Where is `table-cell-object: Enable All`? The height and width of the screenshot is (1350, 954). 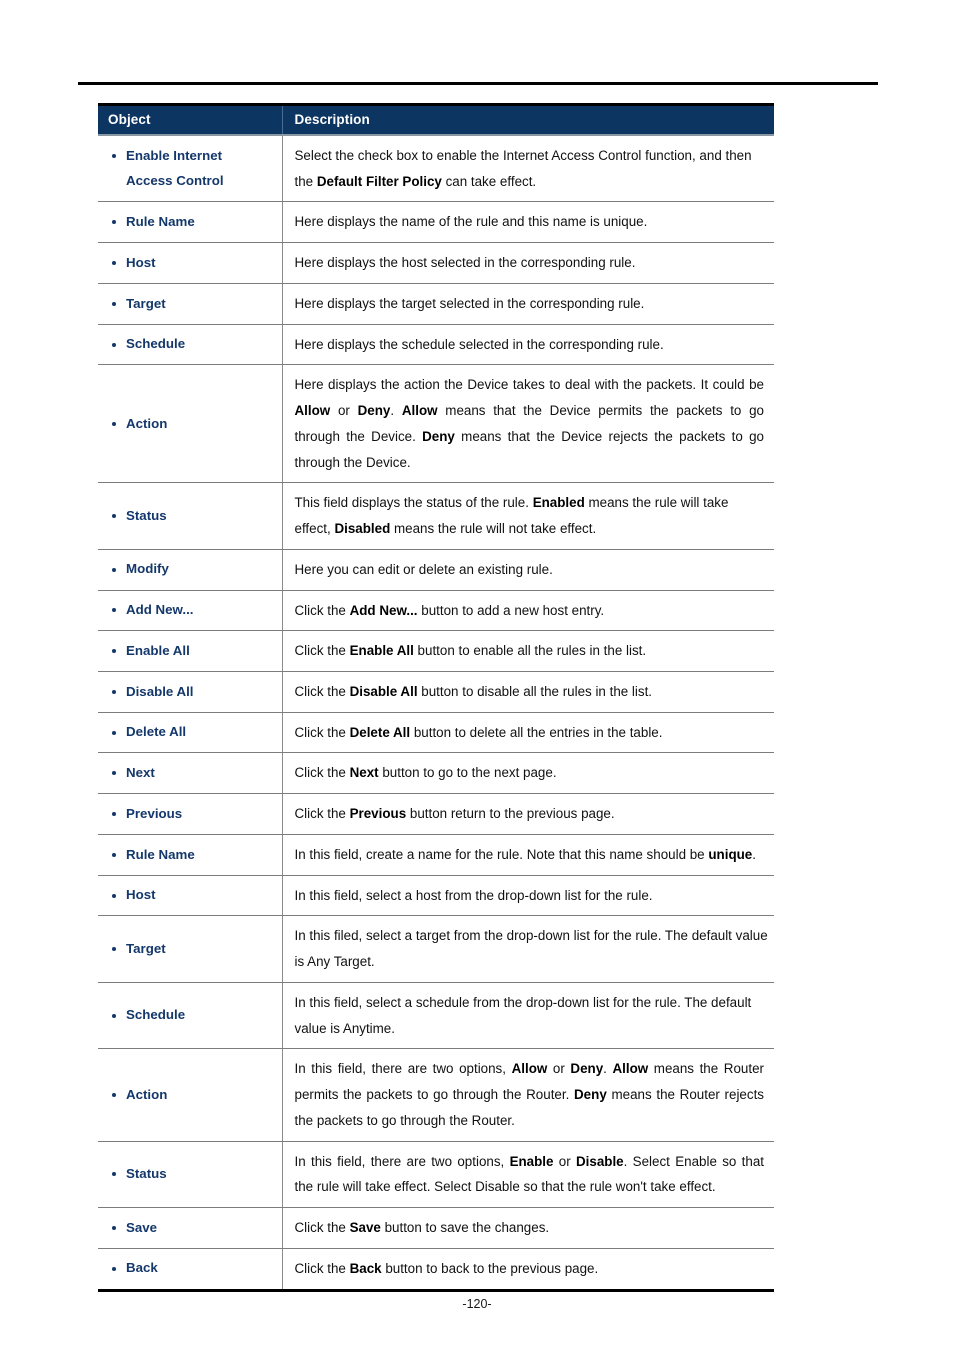 table-cell-object: Enable All is located at coordinates (190, 651).